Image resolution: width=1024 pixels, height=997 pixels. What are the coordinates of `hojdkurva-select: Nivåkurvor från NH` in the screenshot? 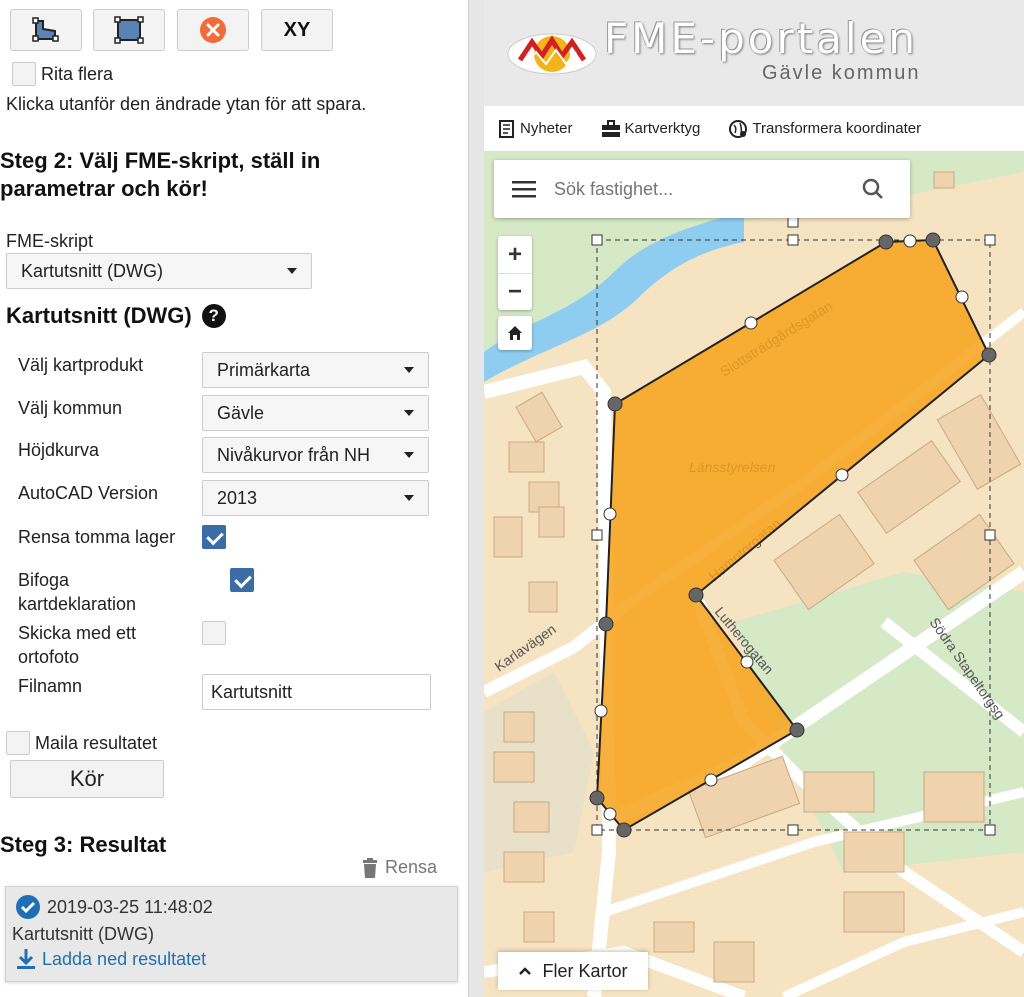 It's located at (315, 455).